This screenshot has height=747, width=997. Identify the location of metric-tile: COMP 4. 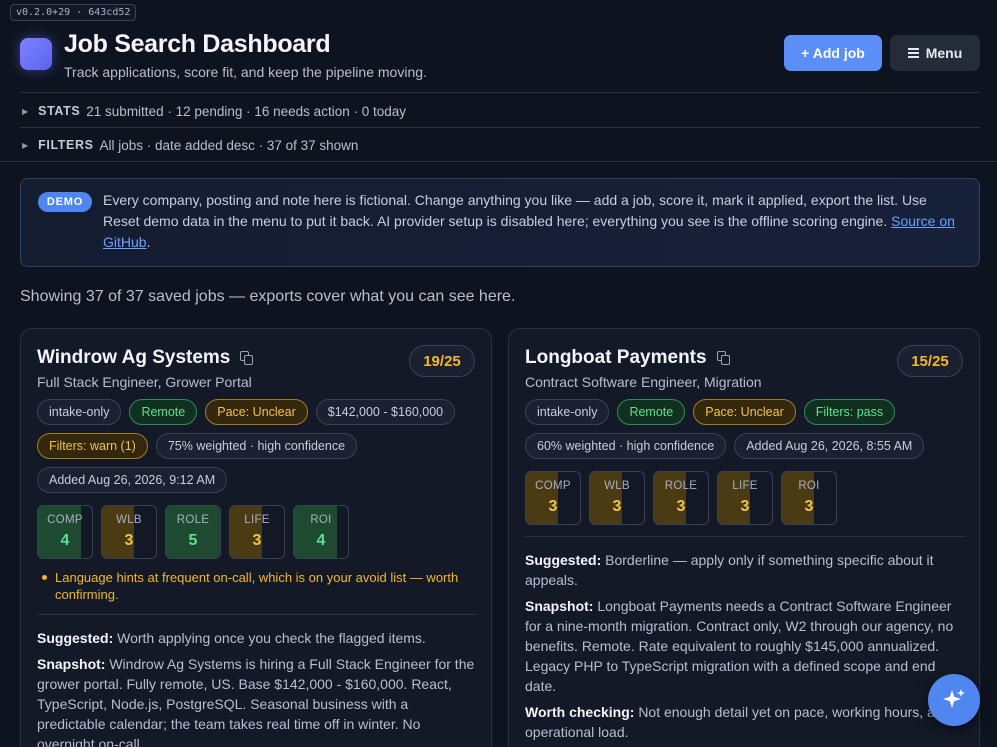
(65, 532).